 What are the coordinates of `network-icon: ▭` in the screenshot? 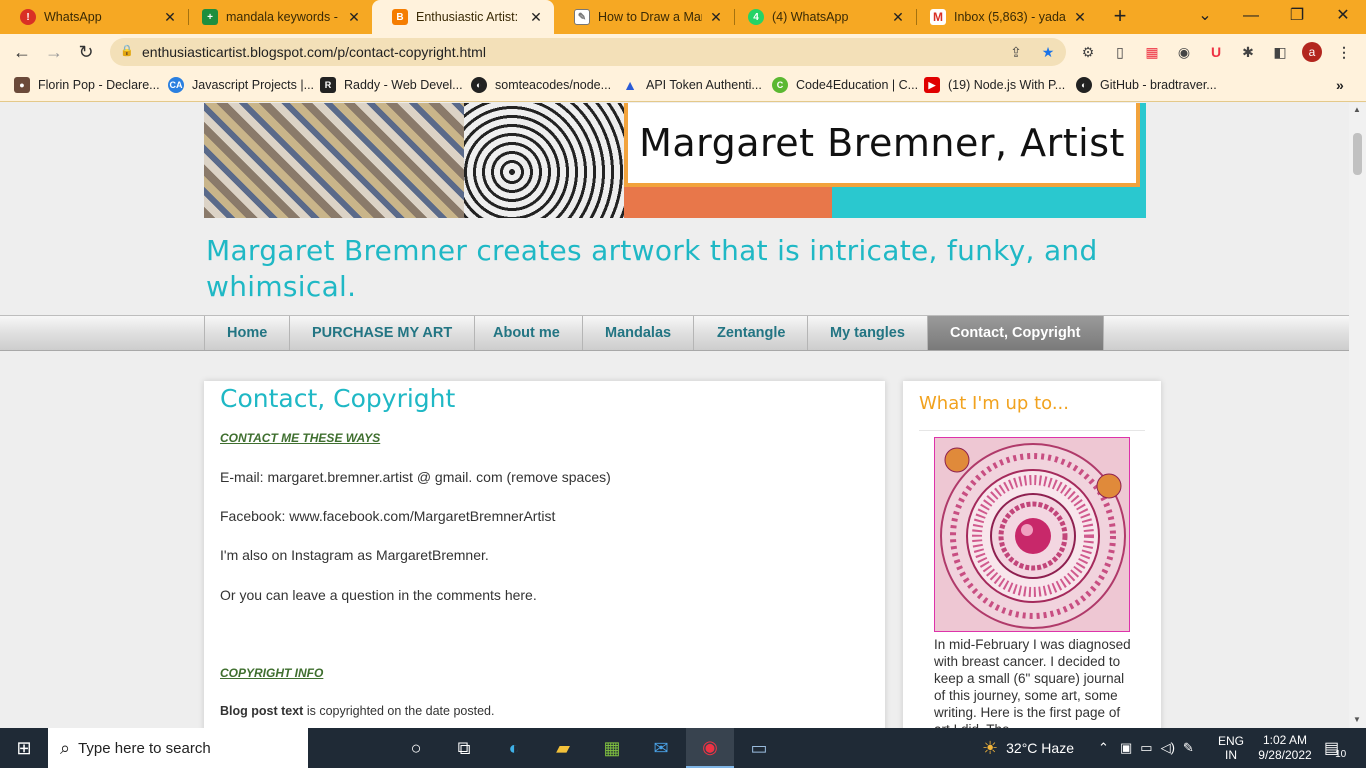 It's located at (1146, 748).